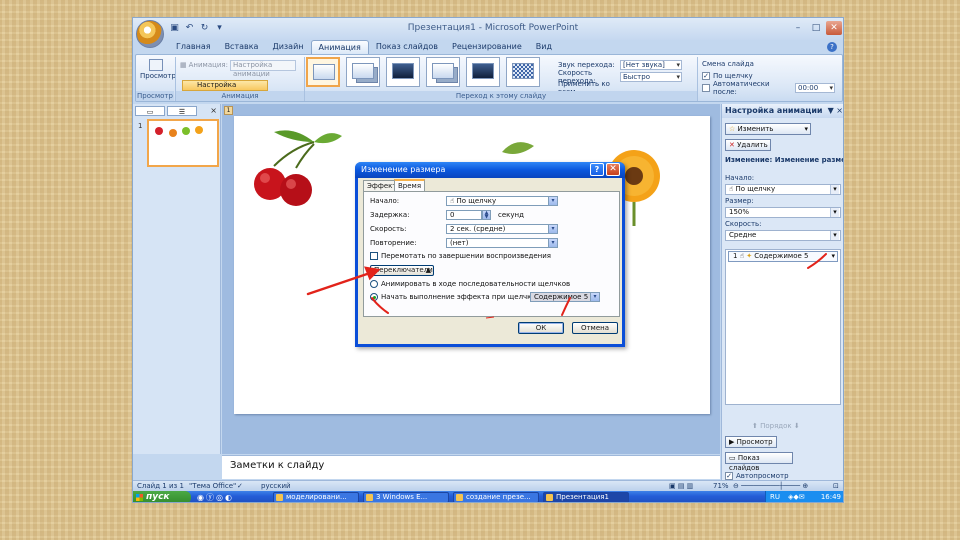 The image size is (960, 540). I want to click on animate-icon: ▦, so click(183, 65).